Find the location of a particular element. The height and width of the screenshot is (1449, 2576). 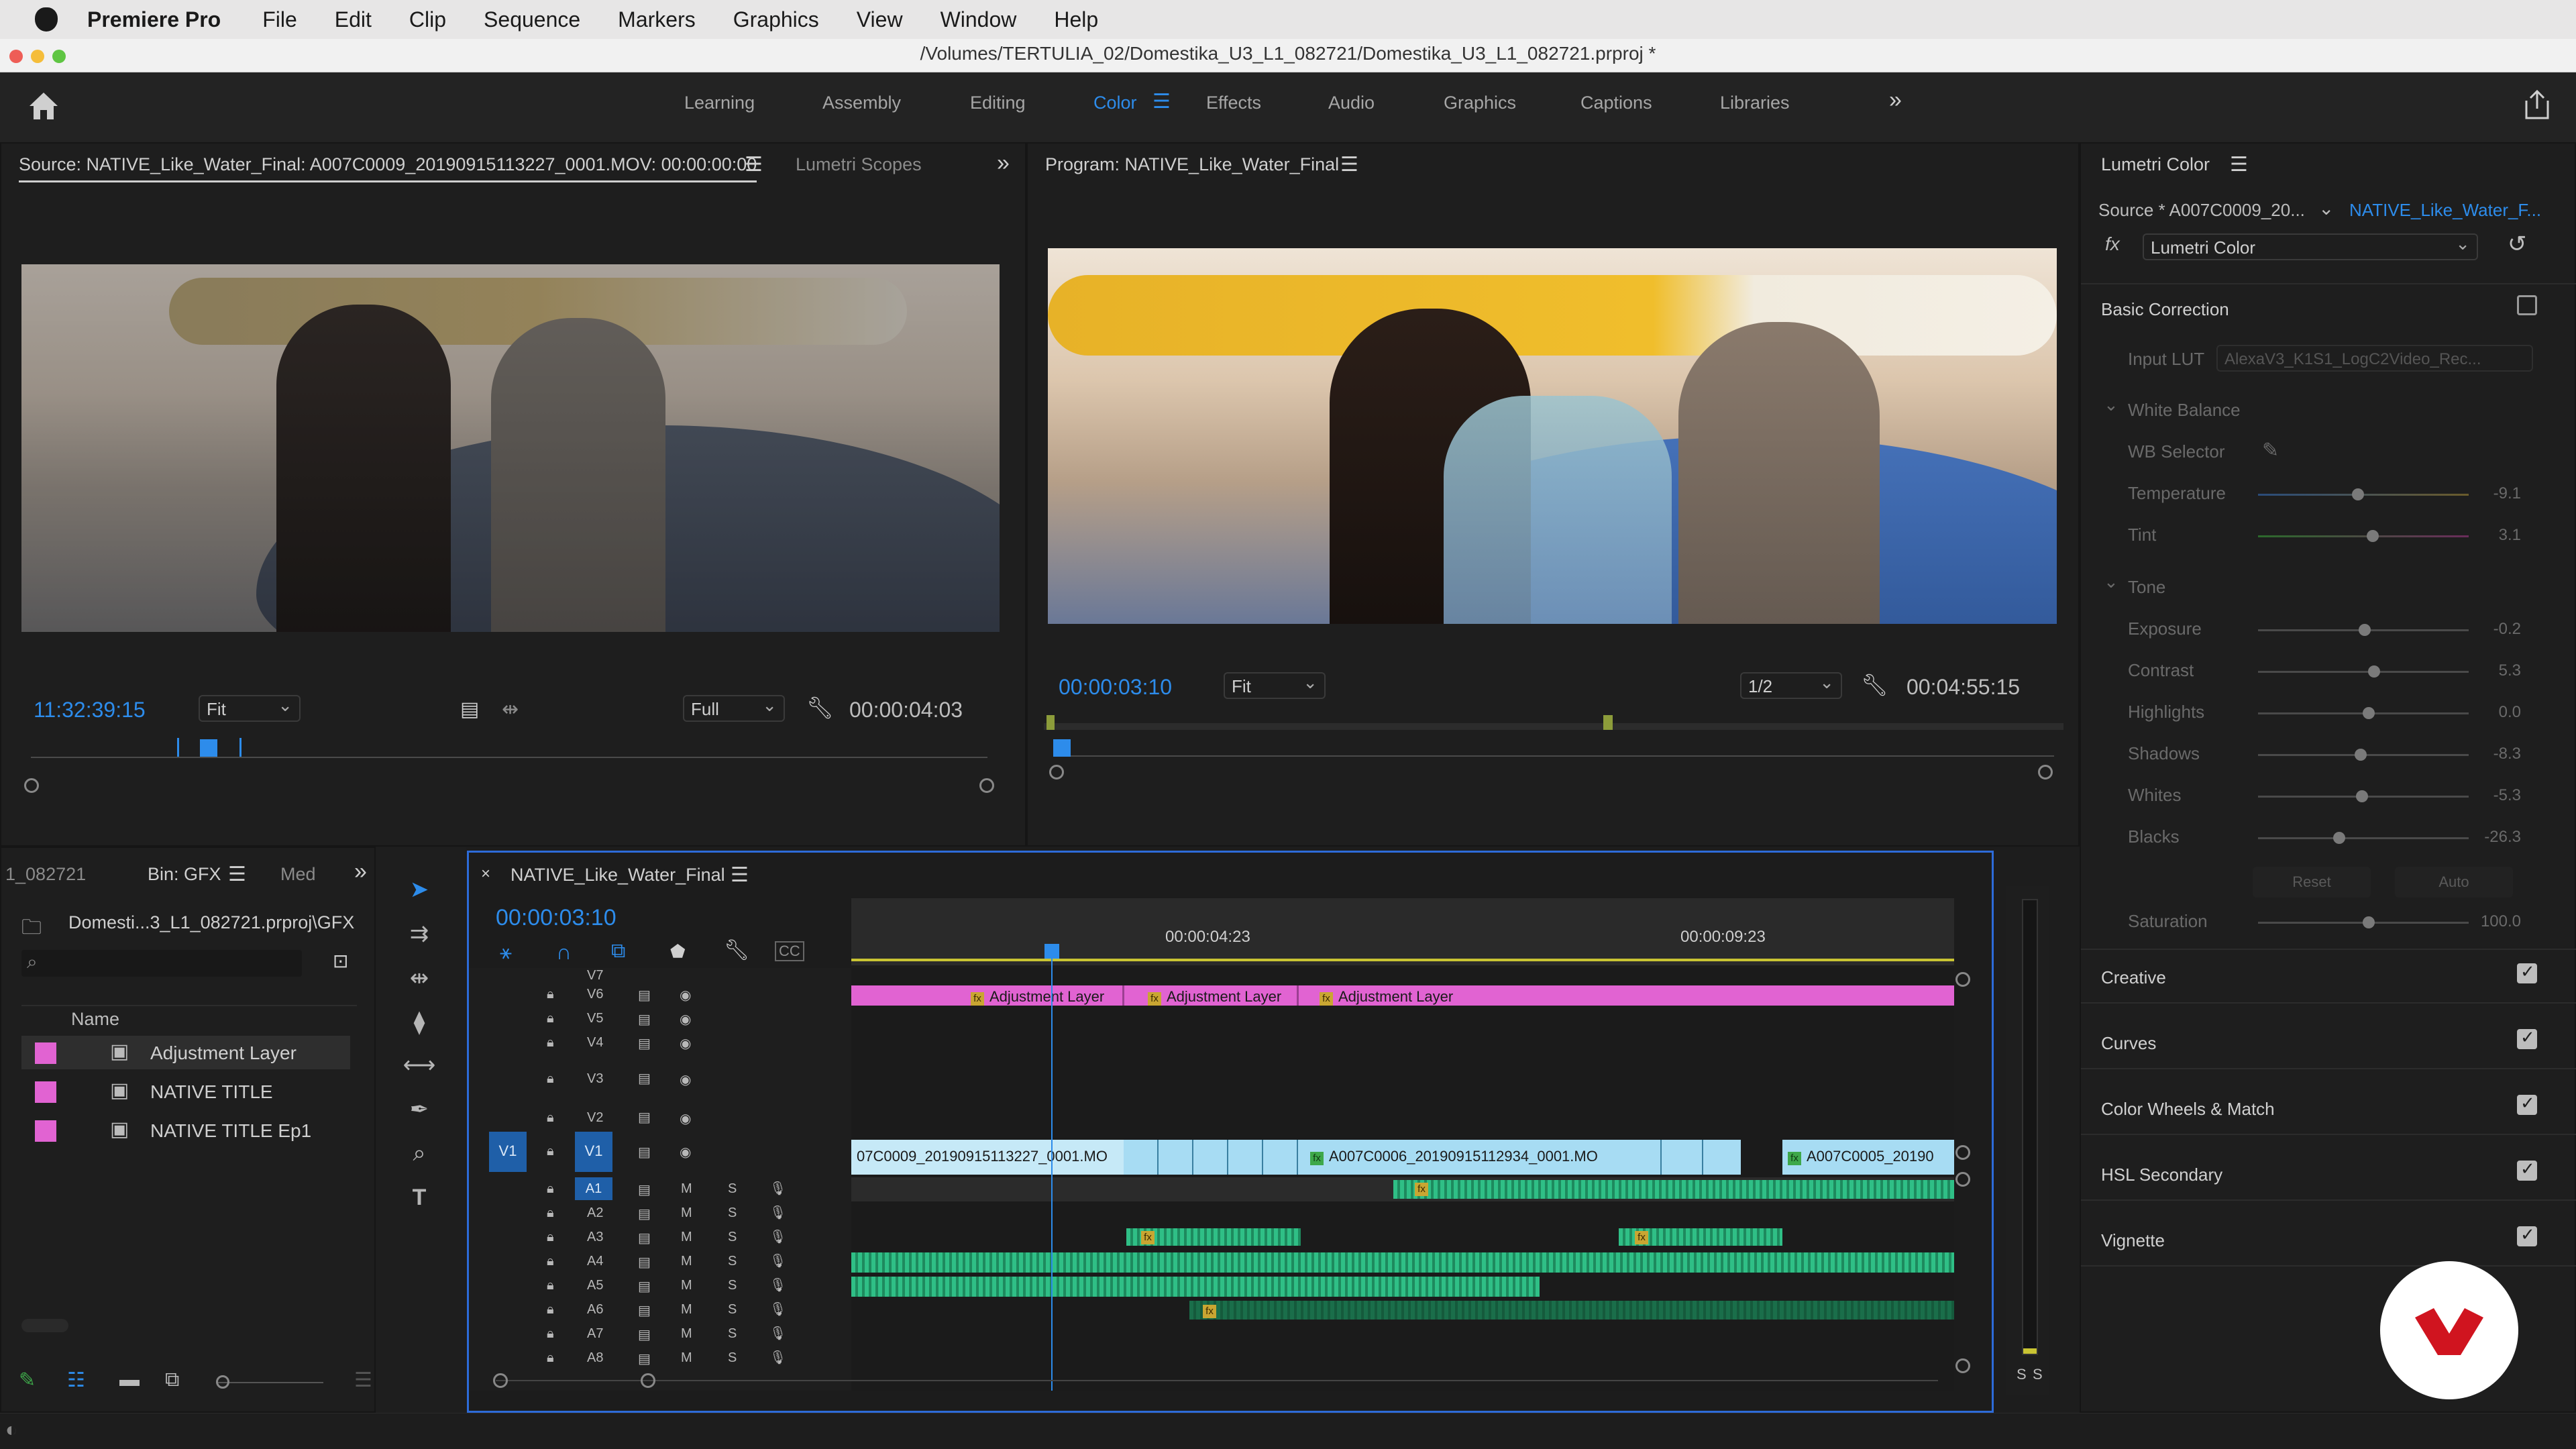

reset-button: Reset is located at coordinates (2312, 882).